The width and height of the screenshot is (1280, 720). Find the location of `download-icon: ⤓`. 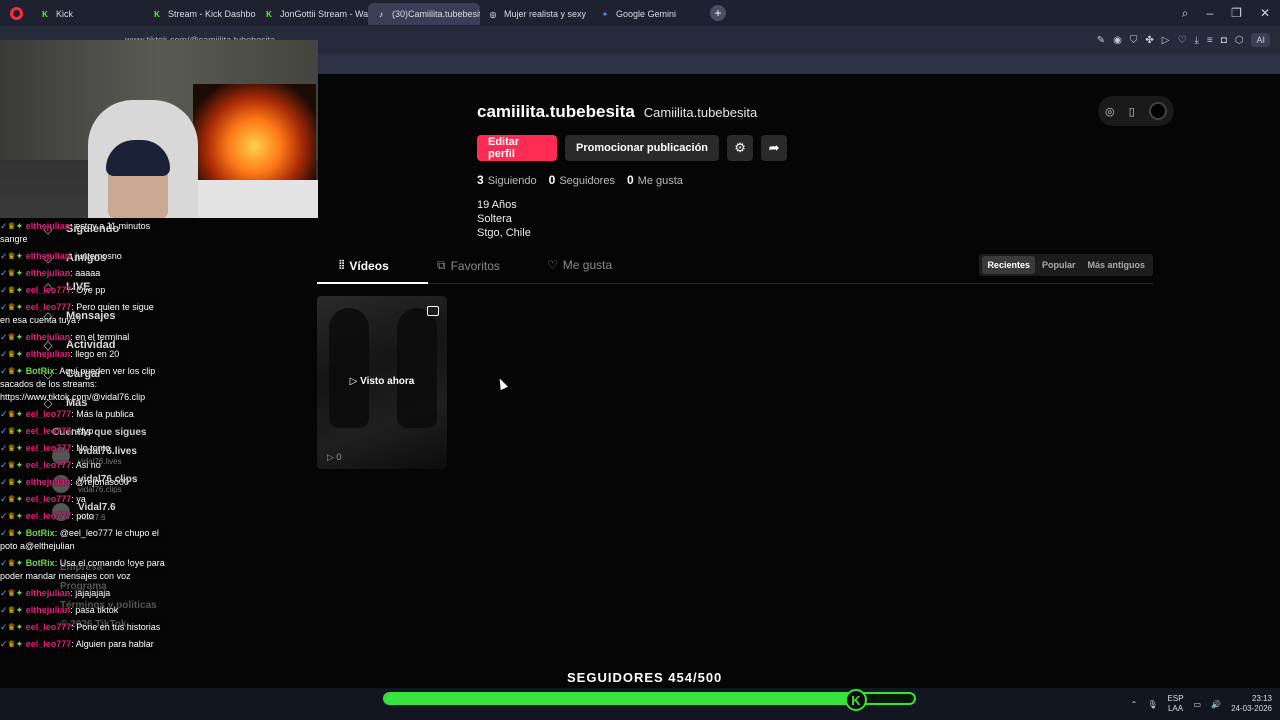

download-icon: ⤓ is located at coordinates (1196, 40).